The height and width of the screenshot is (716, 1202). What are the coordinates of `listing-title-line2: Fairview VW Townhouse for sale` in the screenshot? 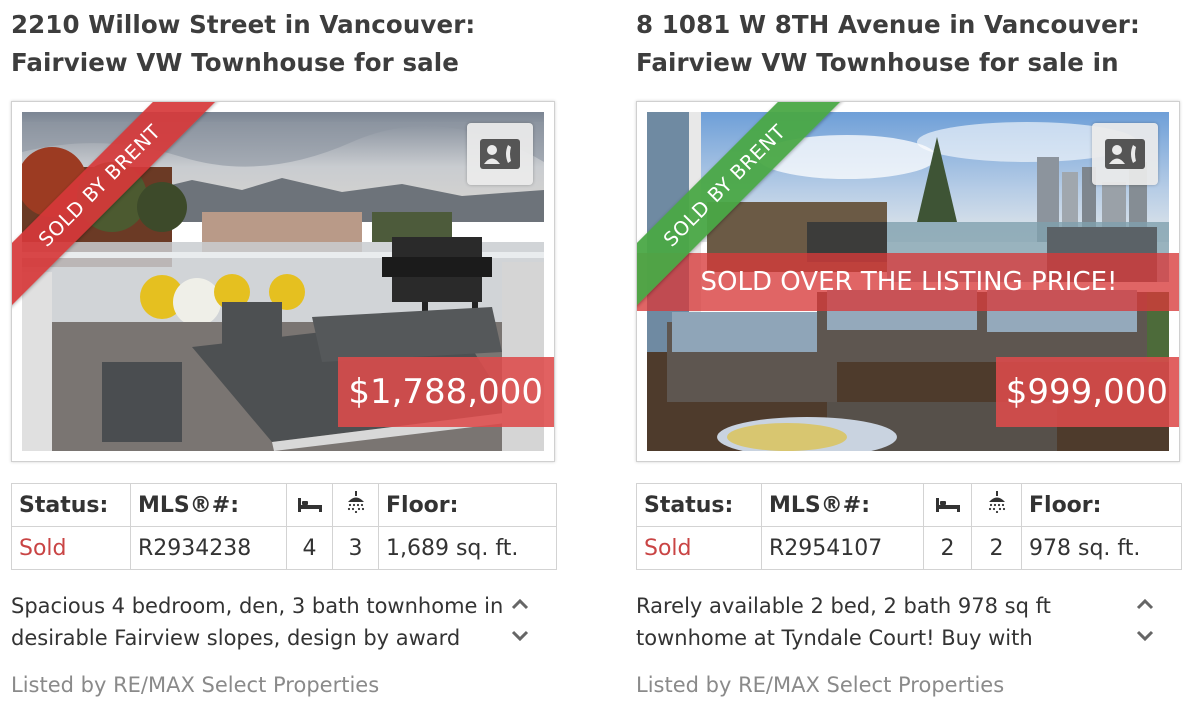 It's located at (235, 62).